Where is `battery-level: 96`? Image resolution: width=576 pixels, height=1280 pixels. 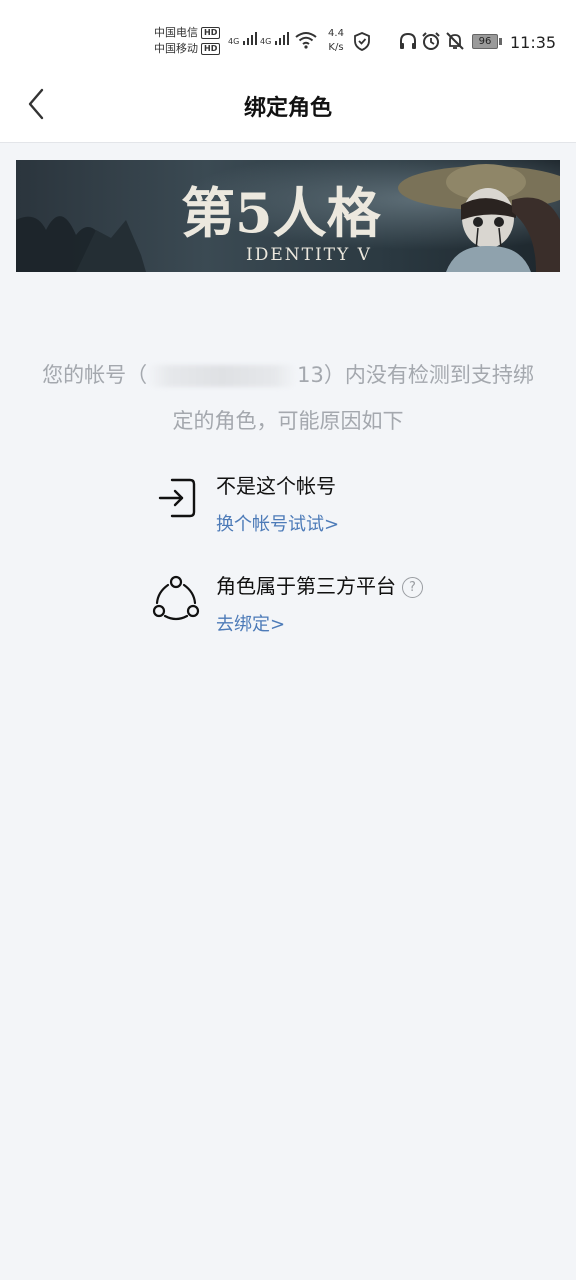 battery-level: 96 is located at coordinates (485, 41).